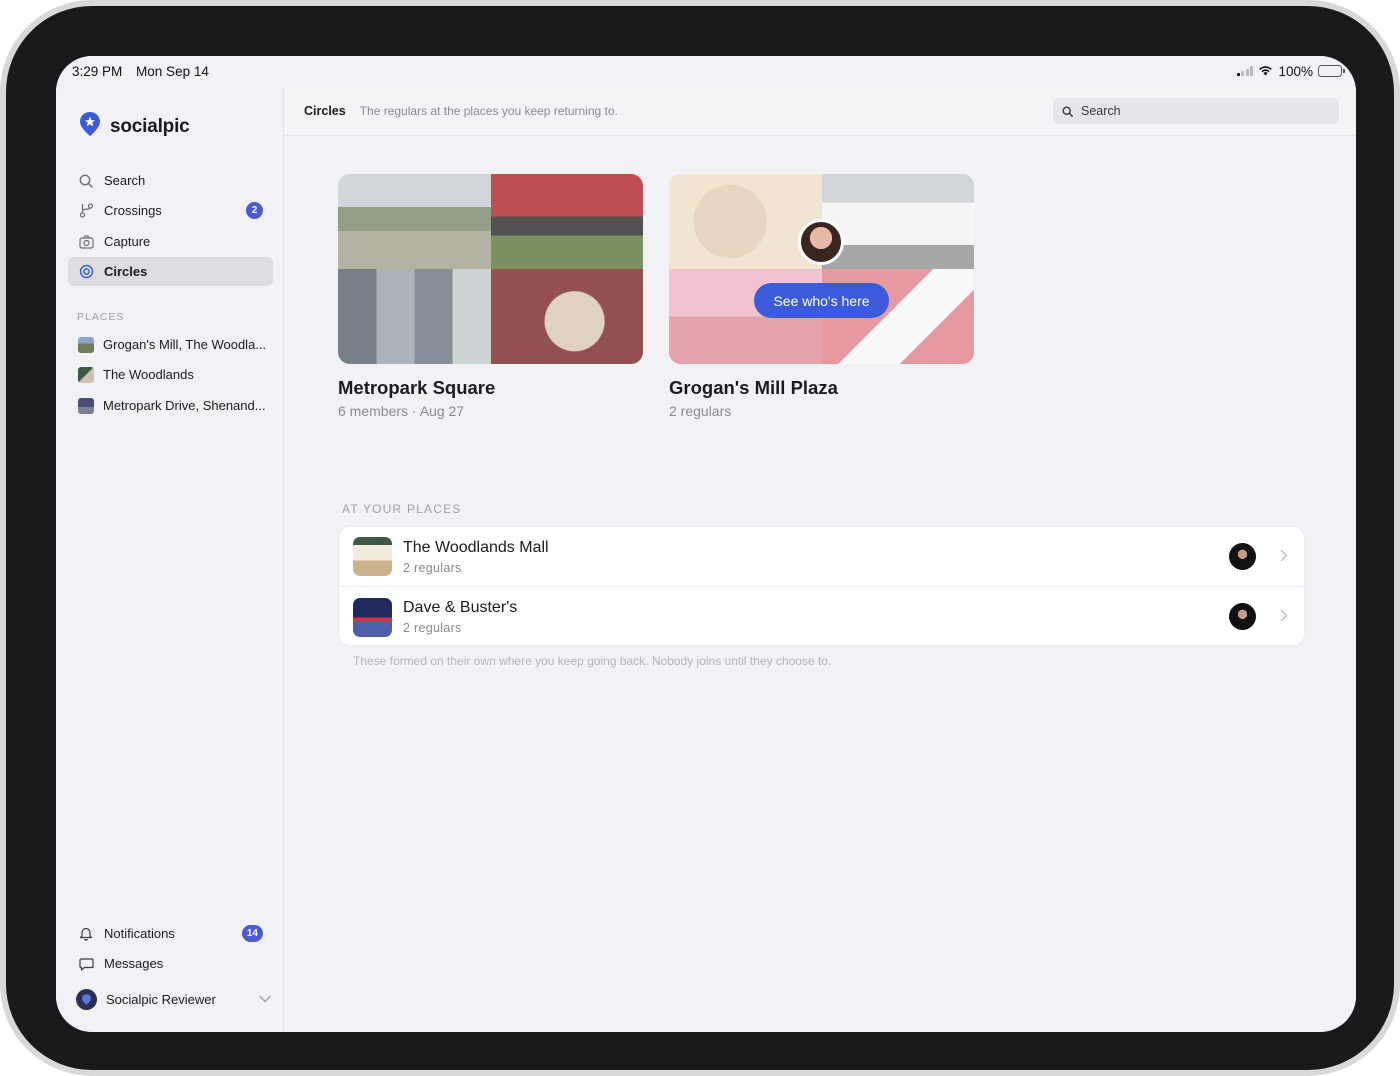 The image size is (1400, 1076). I want to click on status-time: 3:29 PM, so click(97, 71).